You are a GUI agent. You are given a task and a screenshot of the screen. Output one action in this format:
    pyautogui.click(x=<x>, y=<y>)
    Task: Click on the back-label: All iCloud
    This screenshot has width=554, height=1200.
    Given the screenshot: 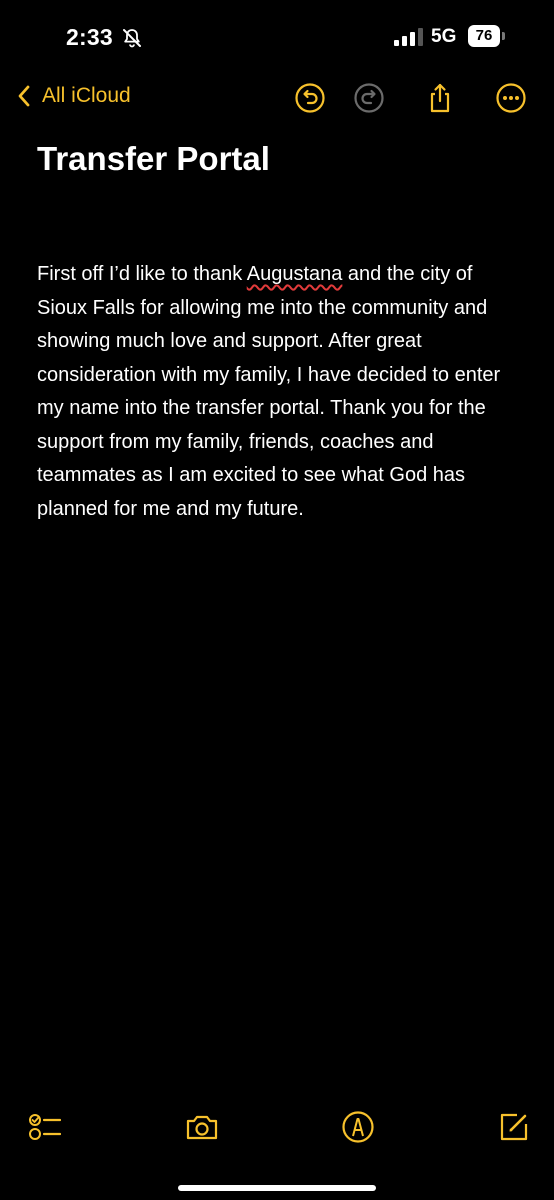 What is the action you would take?
    pyautogui.click(x=86, y=95)
    